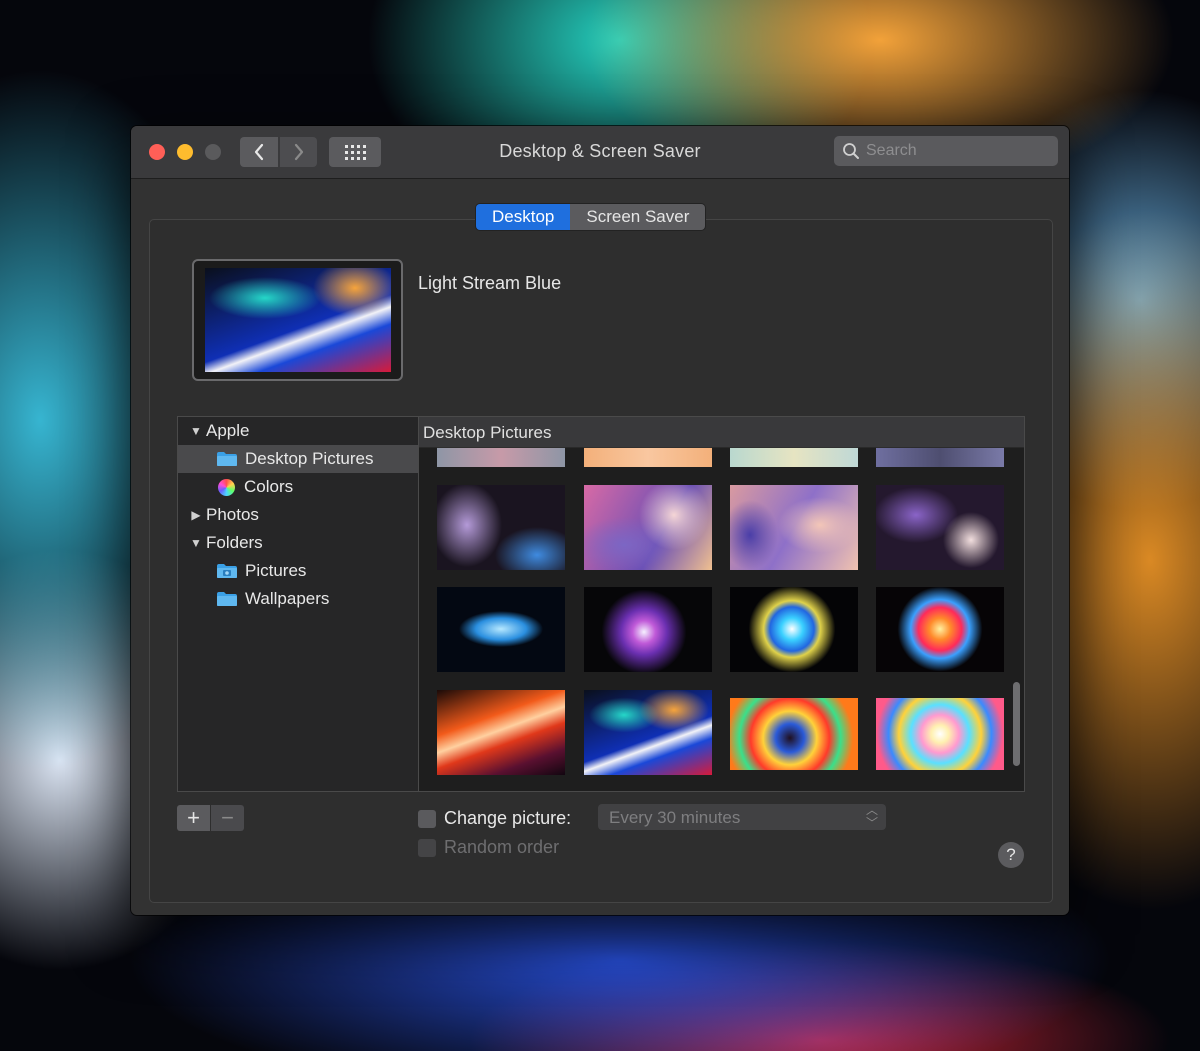 The image size is (1200, 1051). Describe the element at coordinates (508, 818) in the screenshot. I see `change-picture-label: Change picture:` at that location.